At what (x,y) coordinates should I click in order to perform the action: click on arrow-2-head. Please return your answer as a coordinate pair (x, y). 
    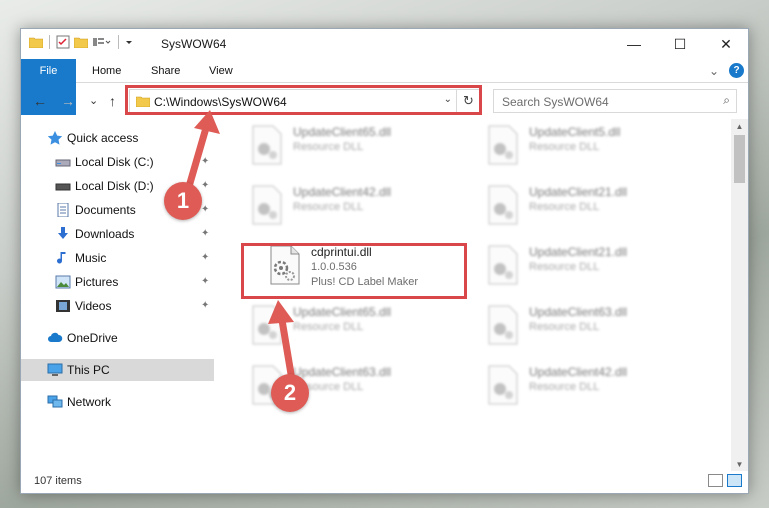
    Looking at the image, I should click on (281, 312).